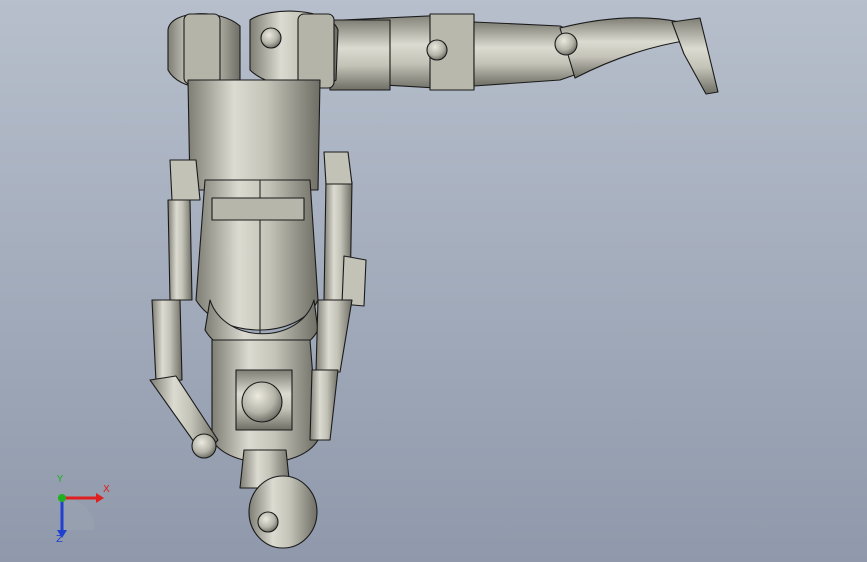  What do you see at coordinates (354, 281) in the screenshot?
I see `right-hand-gripper` at bounding box center [354, 281].